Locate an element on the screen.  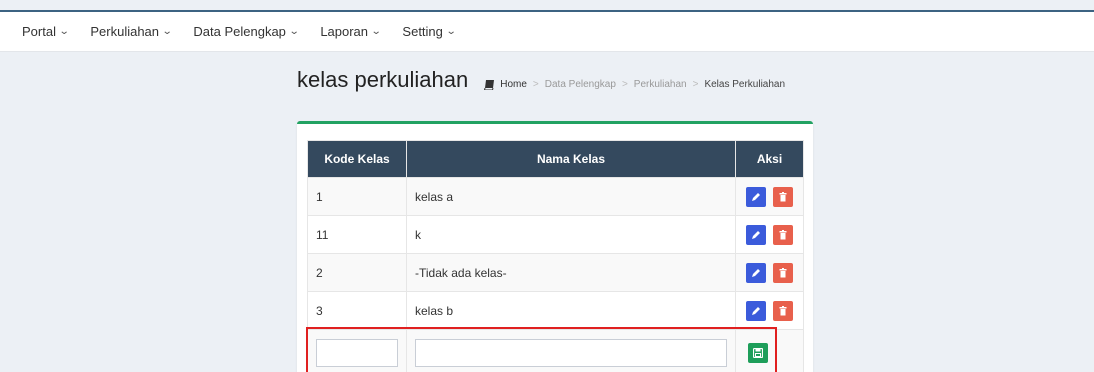
cell-kode: 3 is located at coordinates (357, 310).